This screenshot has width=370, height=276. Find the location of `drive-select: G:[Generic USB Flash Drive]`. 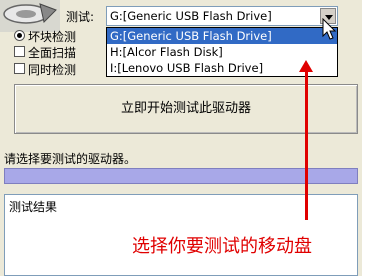

drive-select: G:[Generic USB Flash Drive] is located at coordinates (222, 16).